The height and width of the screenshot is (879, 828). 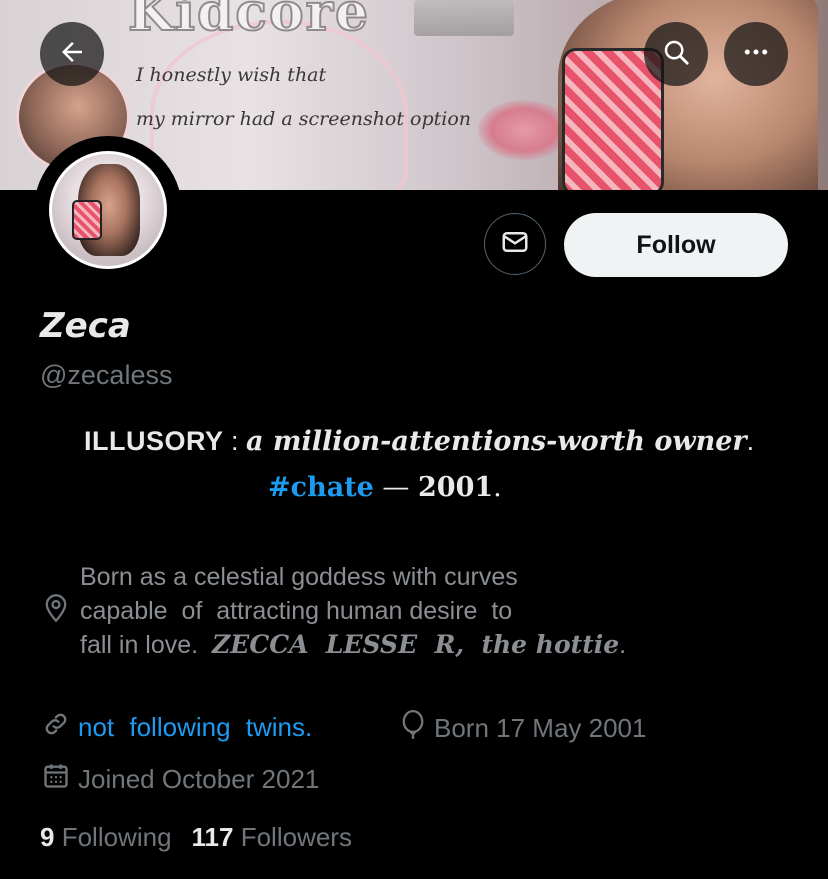 I want to click on avatar-phone-image, so click(x=87, y=220).